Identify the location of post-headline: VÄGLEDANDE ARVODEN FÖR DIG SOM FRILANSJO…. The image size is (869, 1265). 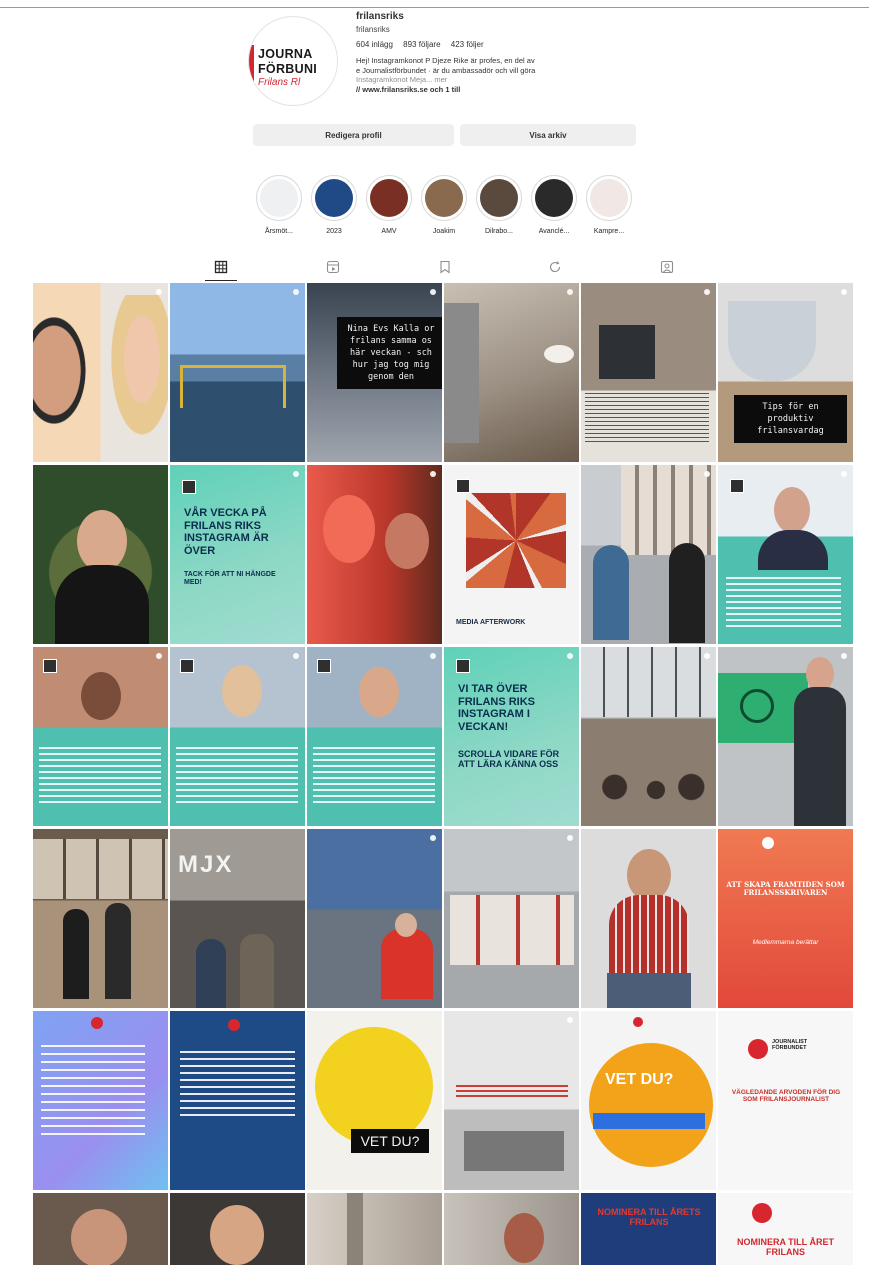
(786, 1096).